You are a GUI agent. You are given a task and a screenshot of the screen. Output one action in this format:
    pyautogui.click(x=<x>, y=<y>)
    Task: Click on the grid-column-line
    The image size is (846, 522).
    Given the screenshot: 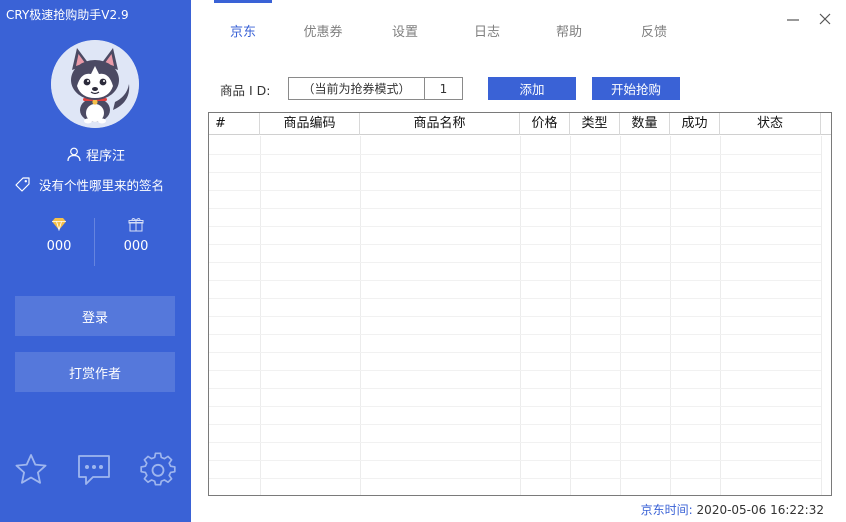 What is the action you would take?
    pyautogui.click(x=821, y=315)
    